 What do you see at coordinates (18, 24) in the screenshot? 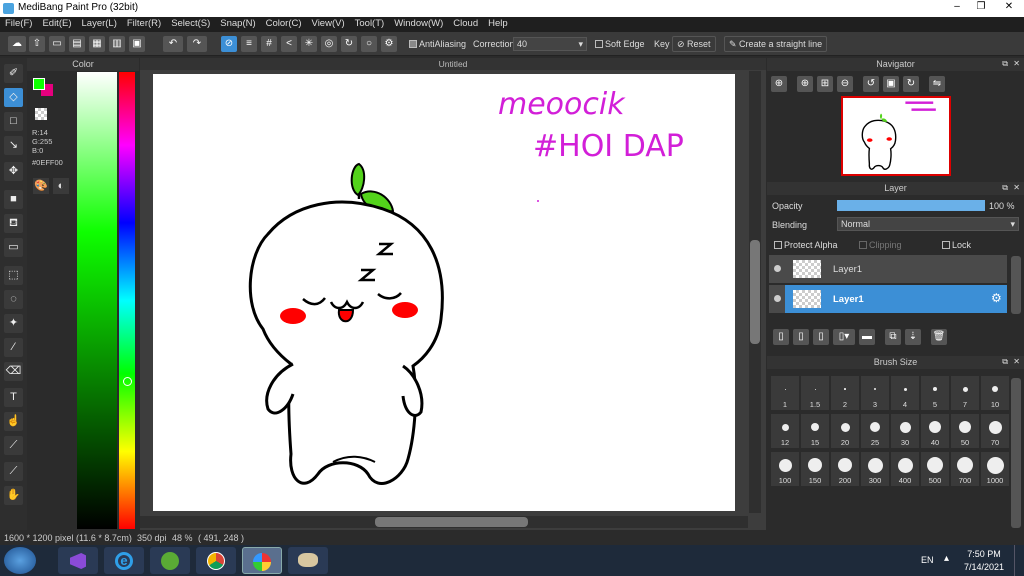
I see `menu-file: File(F)` at bounding box center [18, 24].